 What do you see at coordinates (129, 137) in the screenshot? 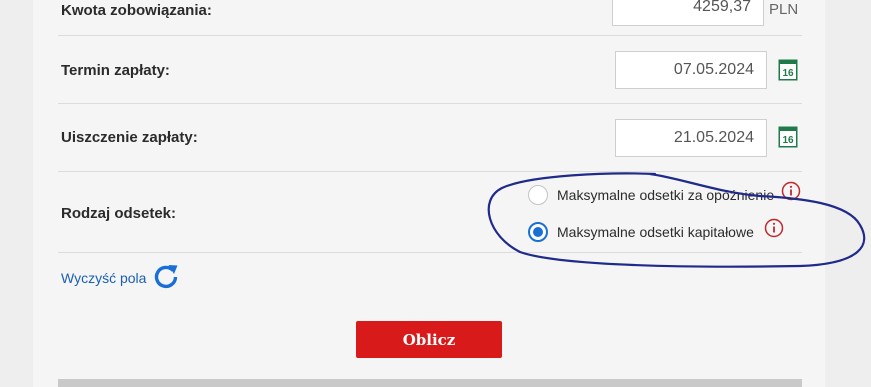
I see `payment-date-label: Uiszczenie zapłaty:` at bounding box center [129, 137].